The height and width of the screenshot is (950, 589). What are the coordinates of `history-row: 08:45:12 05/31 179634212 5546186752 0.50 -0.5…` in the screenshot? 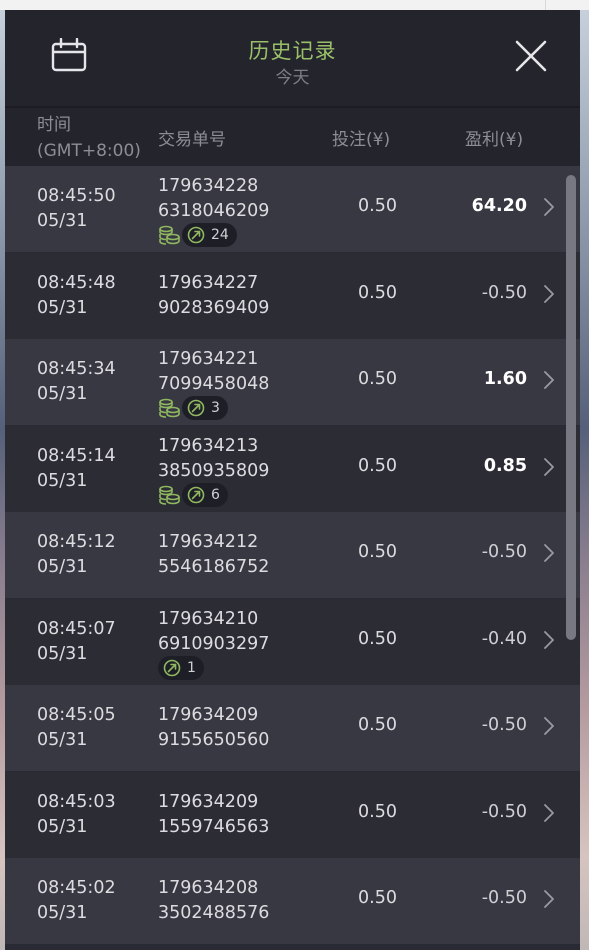 It's located at (292, 555).